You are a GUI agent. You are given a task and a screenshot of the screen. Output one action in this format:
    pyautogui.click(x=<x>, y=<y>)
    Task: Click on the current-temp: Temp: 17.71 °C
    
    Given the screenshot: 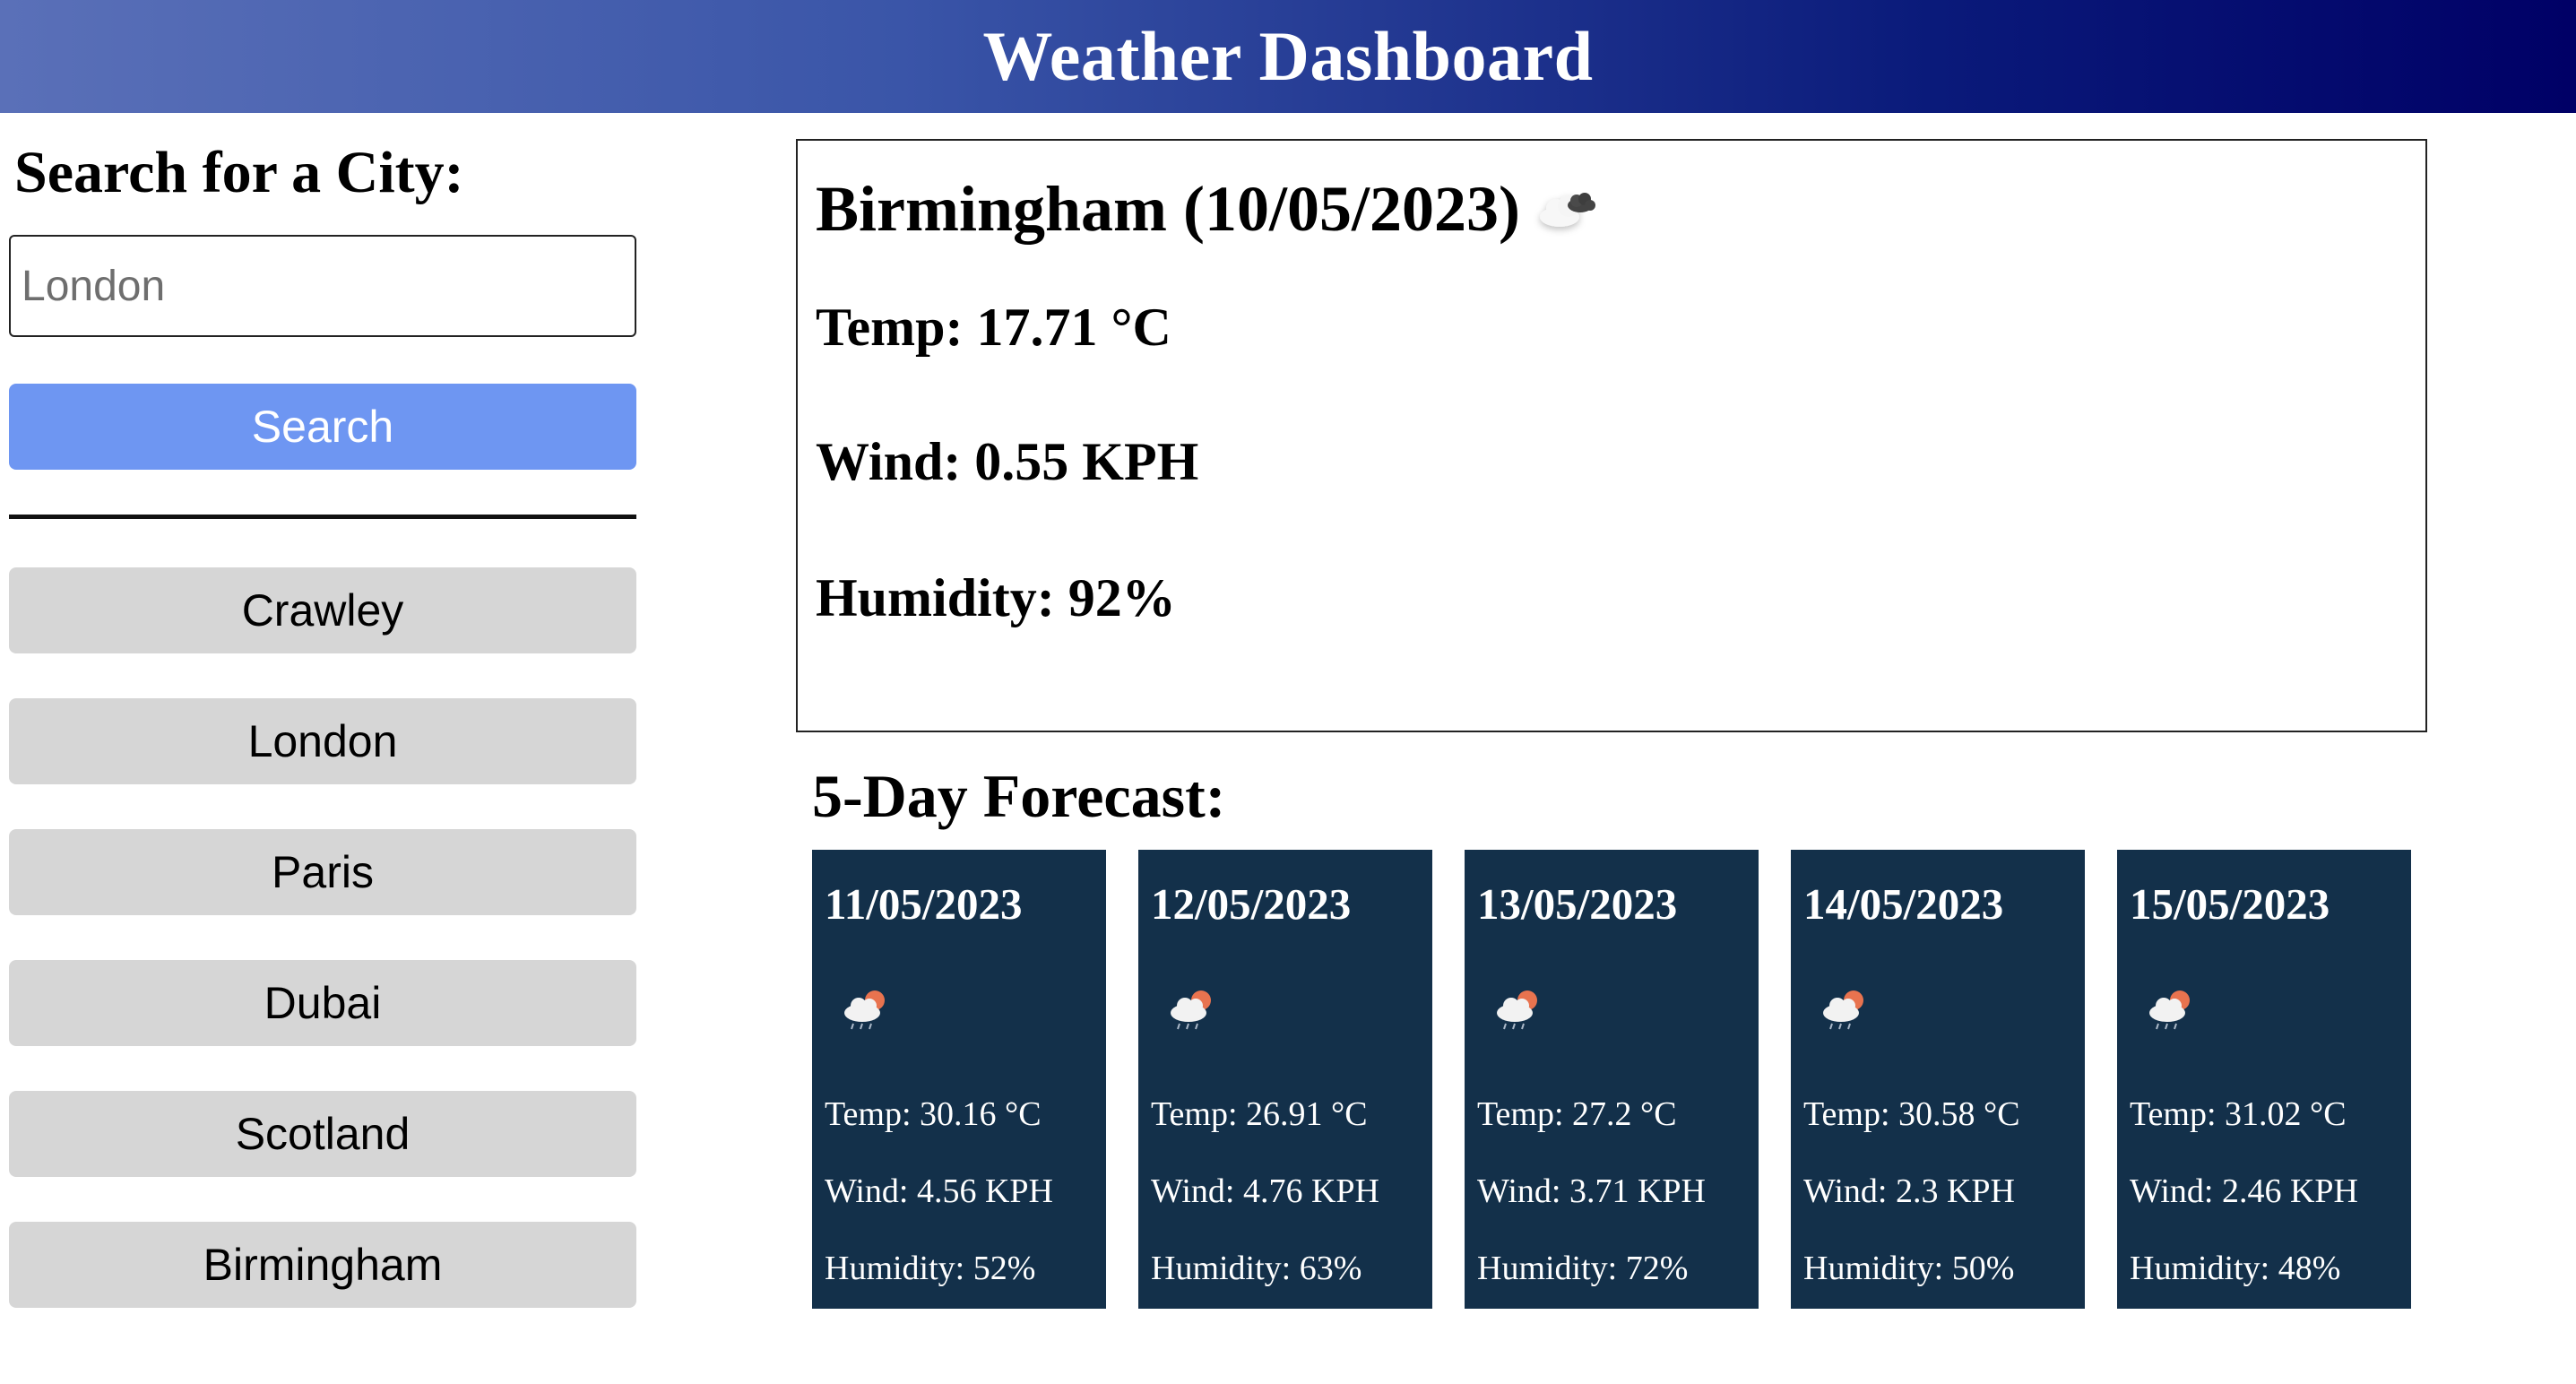 What is the action you would take?
    pyautogui.click(x=993, y=327)
    